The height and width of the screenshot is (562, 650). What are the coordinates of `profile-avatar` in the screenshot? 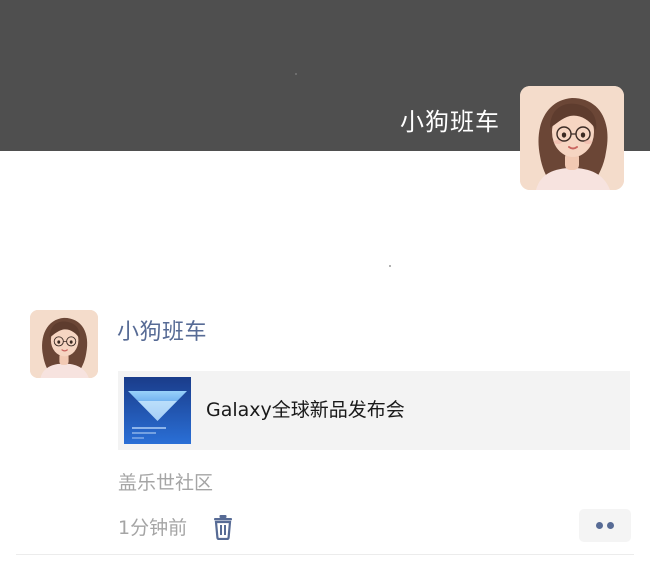 It's located at (572, 138).